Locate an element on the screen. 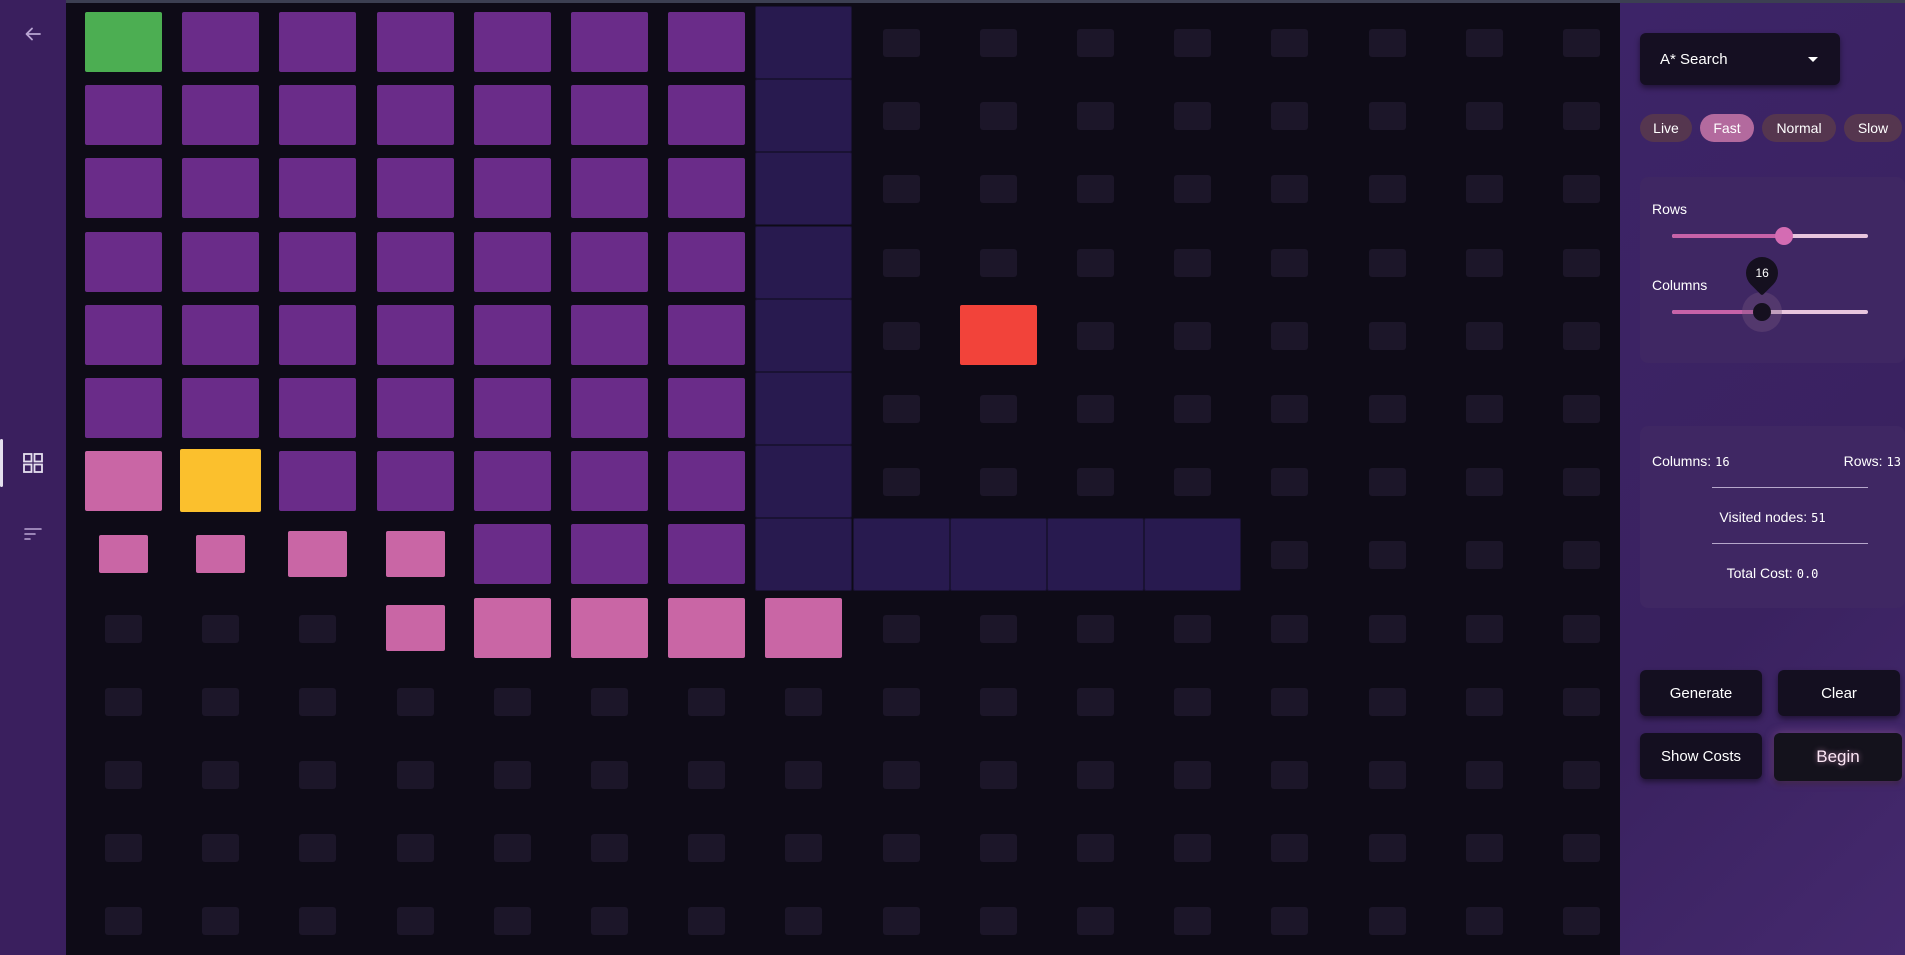 This screenshot has width=1905, height=955. grid-view-button is located at coordinates (33, 463).